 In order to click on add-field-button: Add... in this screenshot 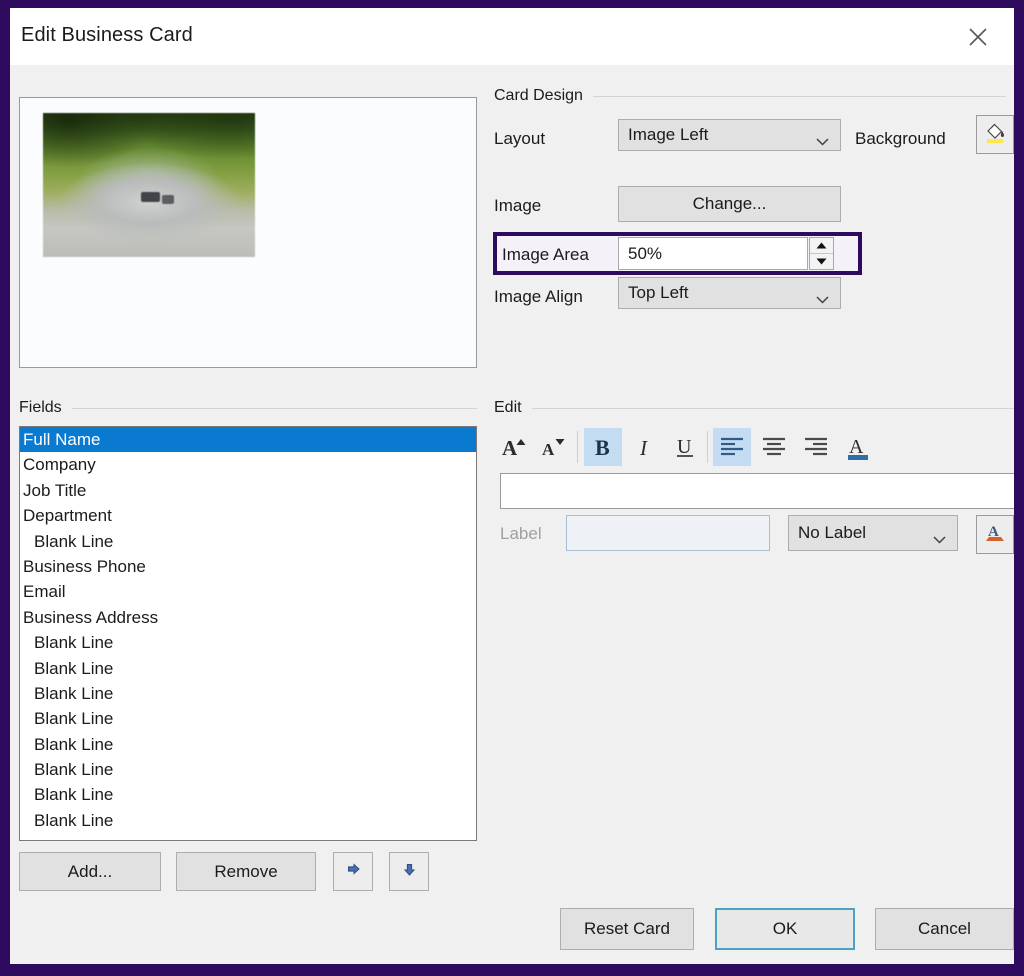, I will do `click(90, 871)`.